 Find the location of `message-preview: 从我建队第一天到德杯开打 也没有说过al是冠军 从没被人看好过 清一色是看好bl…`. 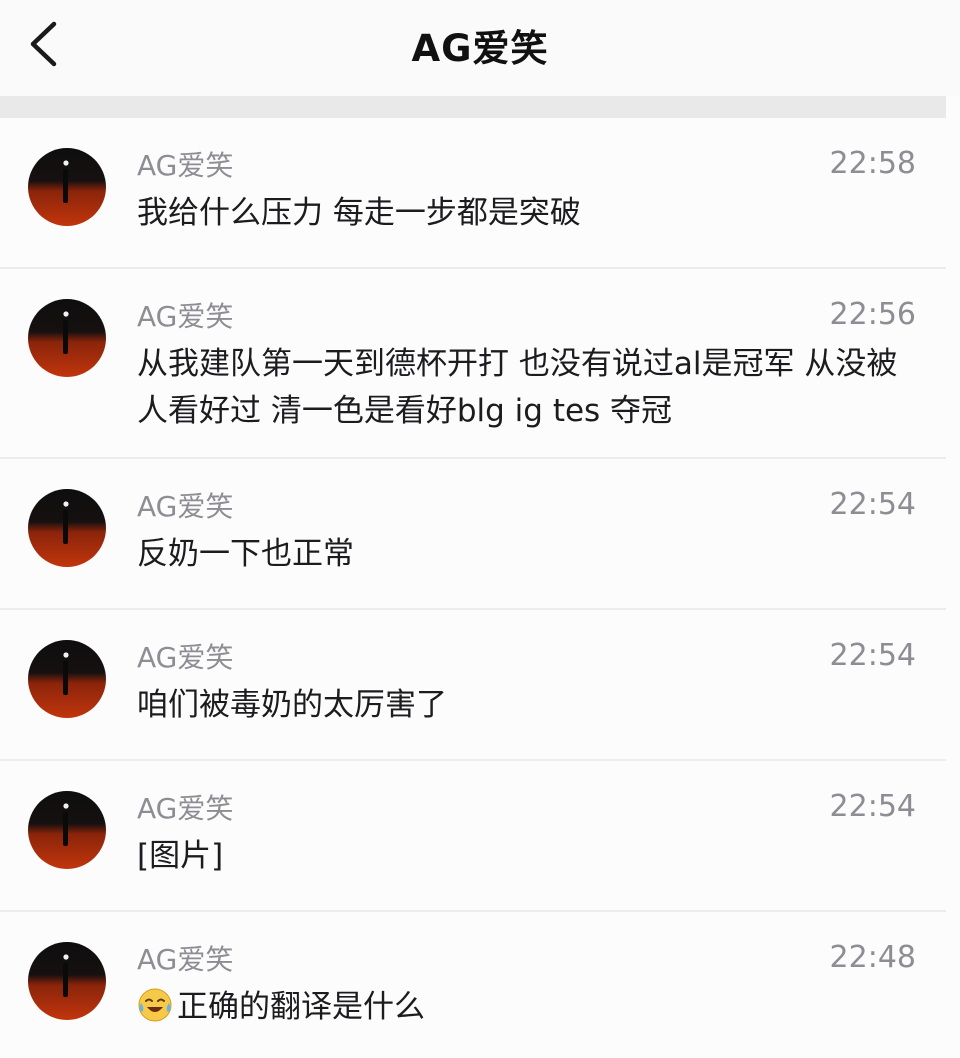

message-preview: 从我建队第一天到德杯开打 也没有说过al是冠军 从没被人看好过 清一色是看好bl… is located at coordinates (517, 387).